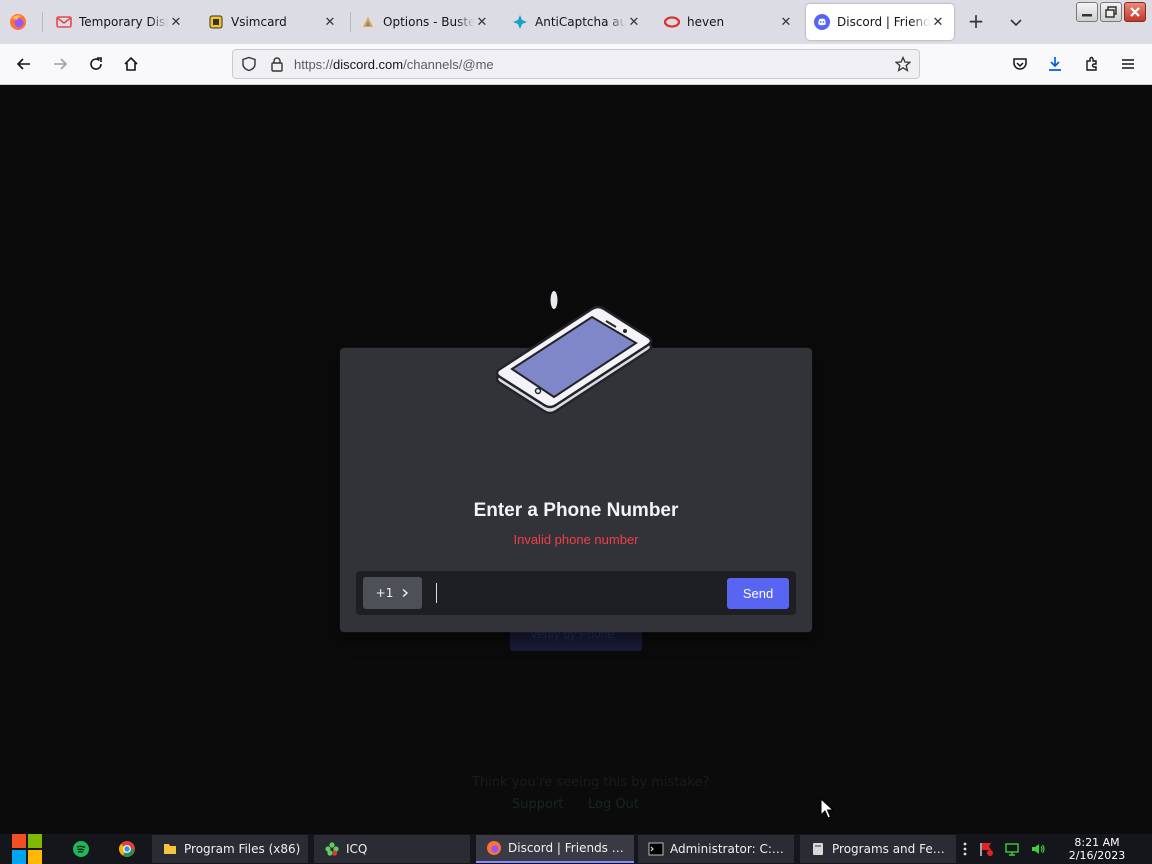 This screenshot has width=1152, height=864. I want to click on taskbar-item-firefox: Discord | Friends — Mozilla Firefox, so click(555, 849).